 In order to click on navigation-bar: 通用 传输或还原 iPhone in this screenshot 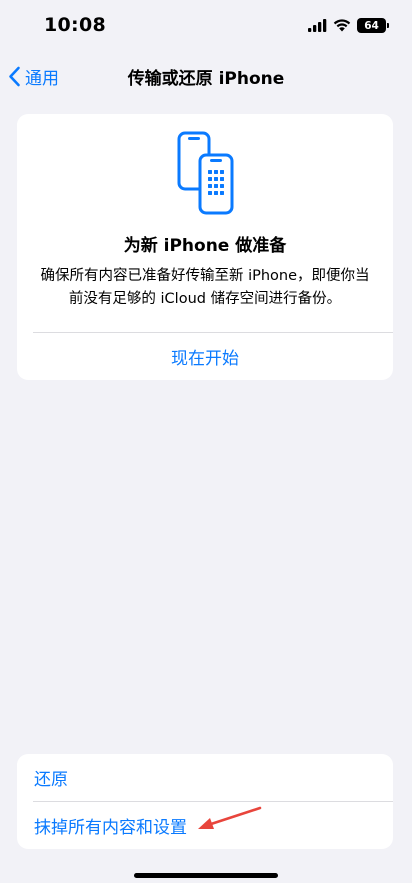, I will do `click(206, 76)`.